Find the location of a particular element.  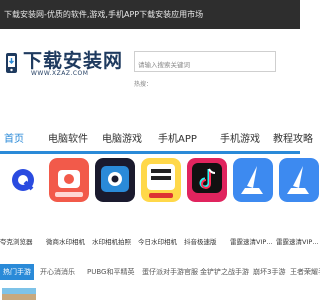

nav-item-home: 首页 is located at coordinates (14, 137).